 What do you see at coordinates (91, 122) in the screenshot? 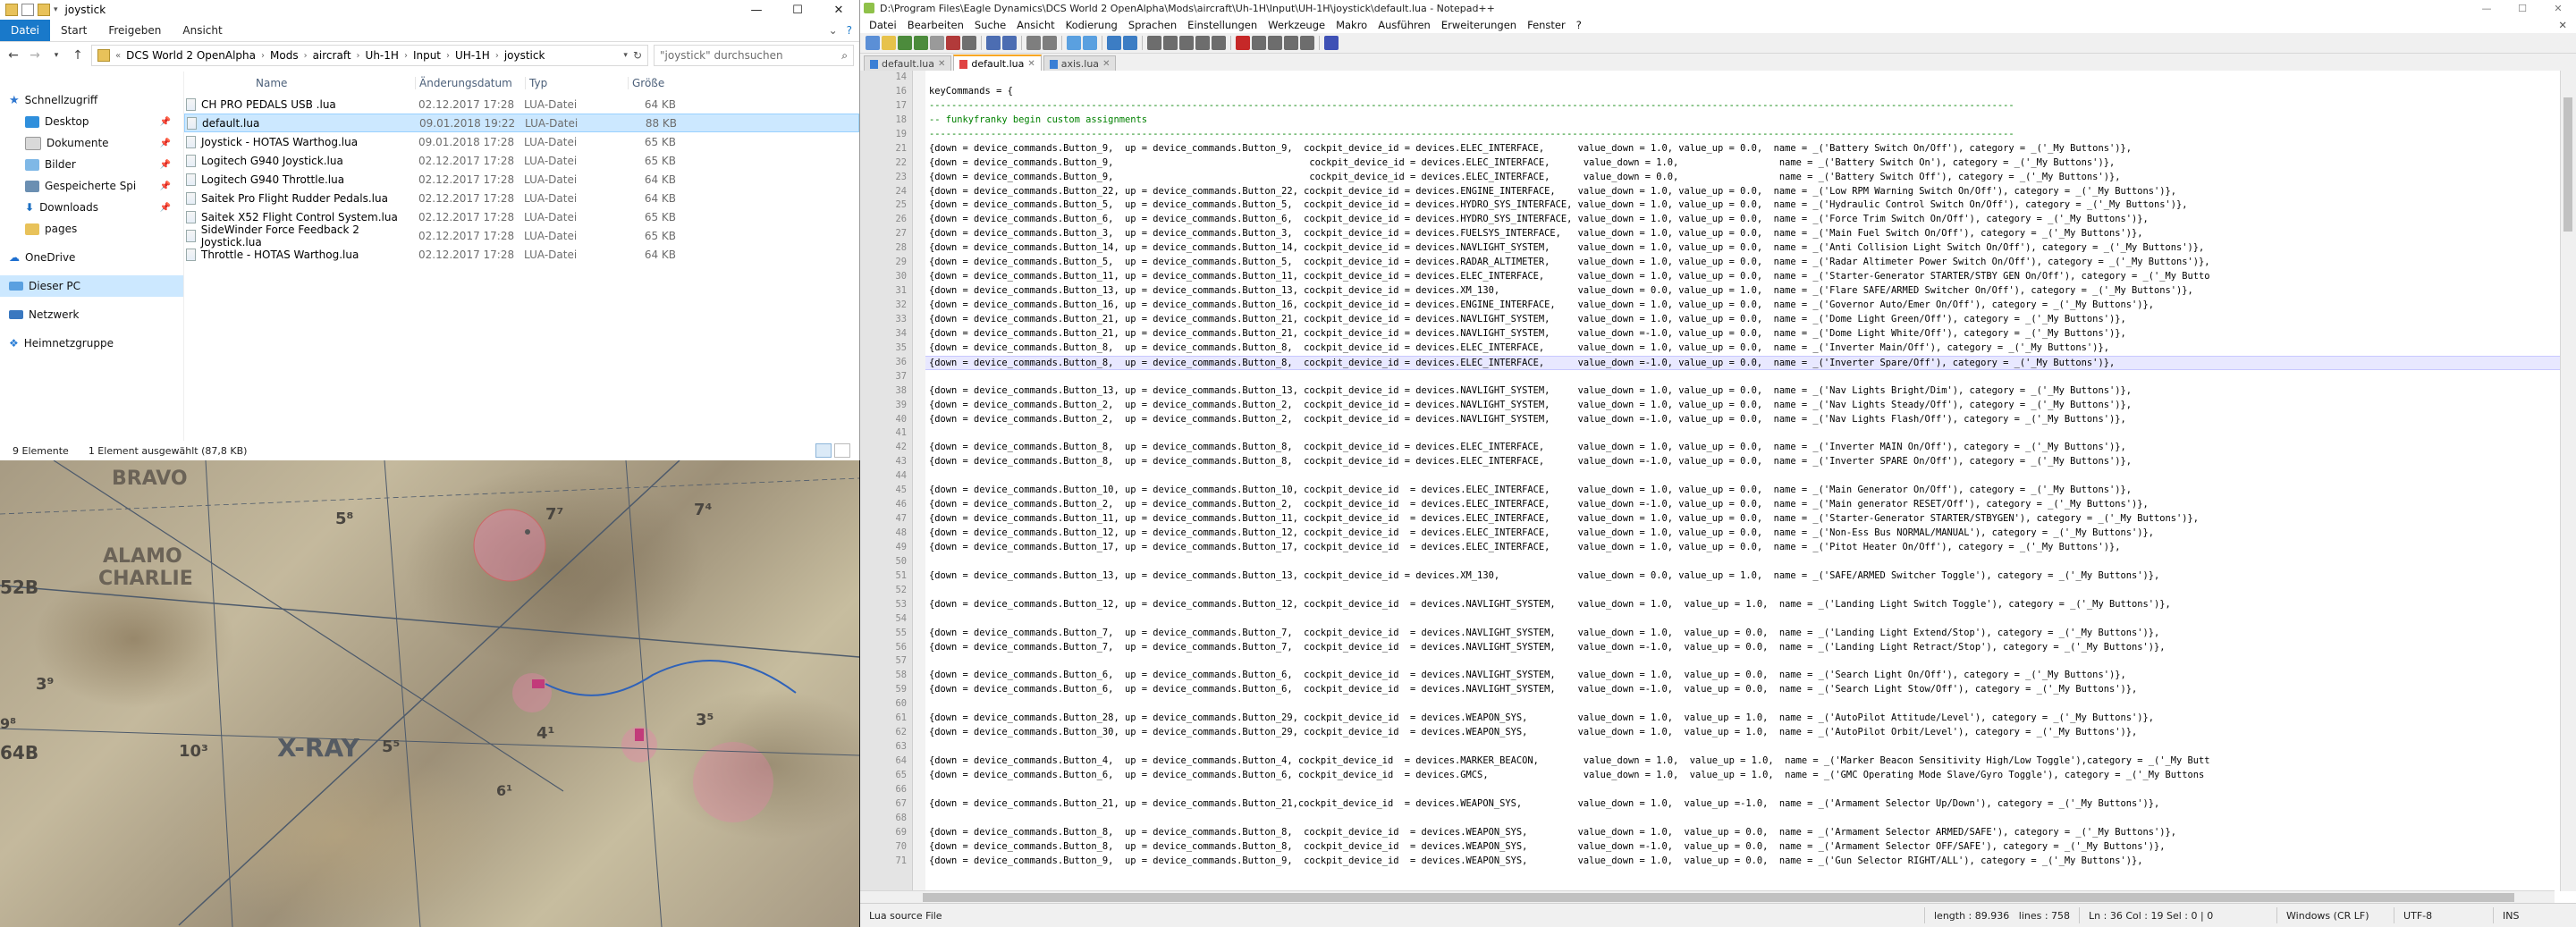
I see `nav-item-desktop: Desktop 📌` at bounding box center [91, 122].